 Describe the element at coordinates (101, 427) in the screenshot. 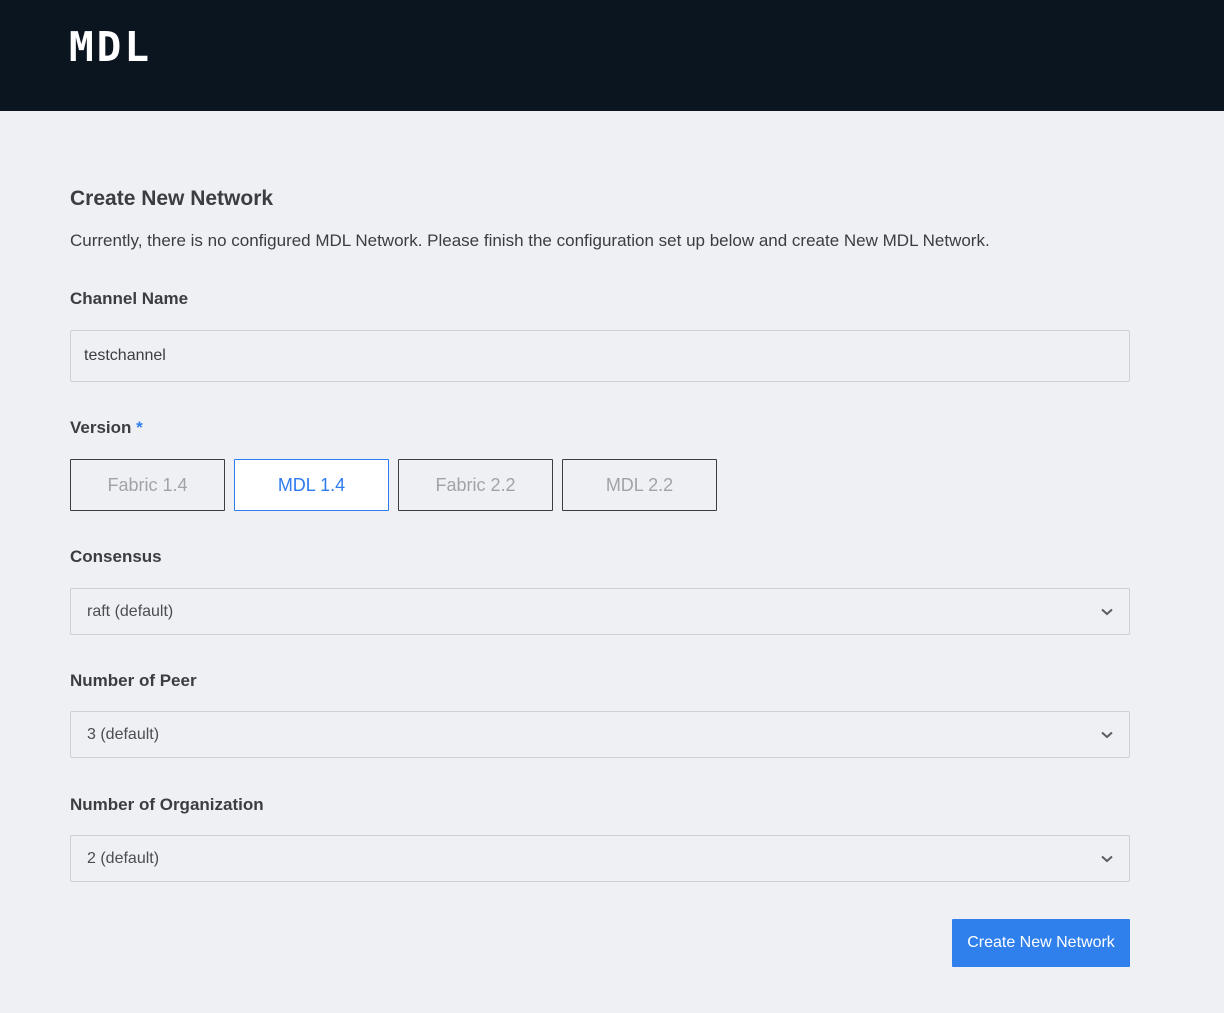

I see `version-label-text: Version` at that location.